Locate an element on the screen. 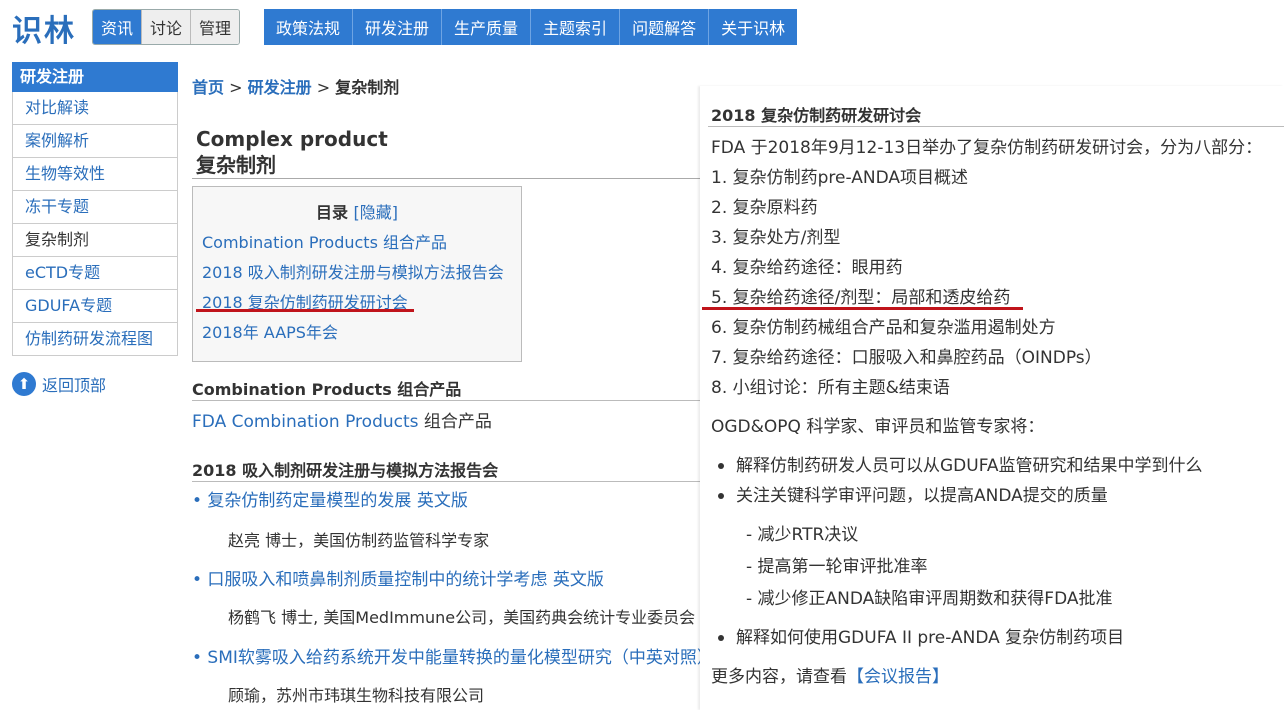  sidebar-item-flowchart: 仿制药研发流程图 is located at coordinates (95, 339).